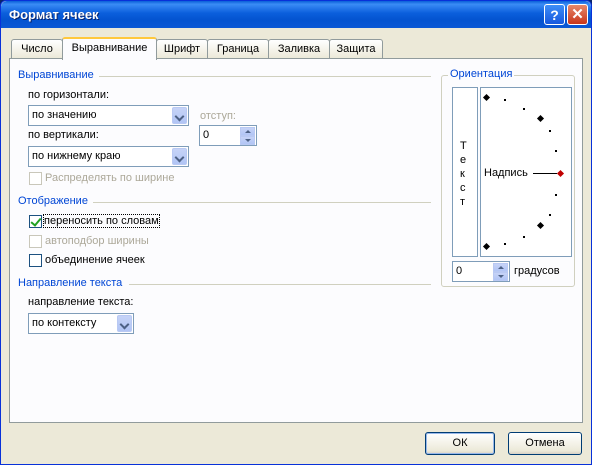 The width and height of the screenshot is (592, 465). What do you see at coordinates (95, 260) in the screenshot?
I see `merge-cells-label: объединение ячеек` at bounding box center [95, 260].